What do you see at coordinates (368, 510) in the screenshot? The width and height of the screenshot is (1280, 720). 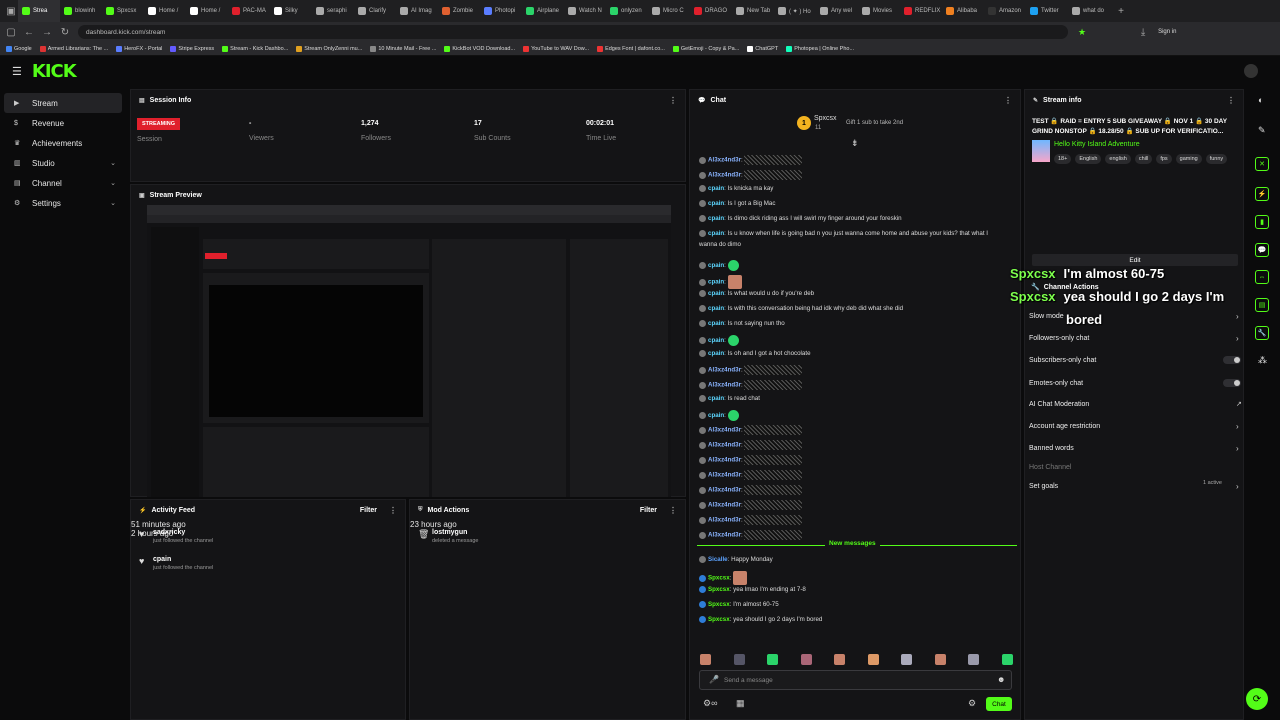 I see `activity-filter-button: Filter` at bounding box center [368, 510].